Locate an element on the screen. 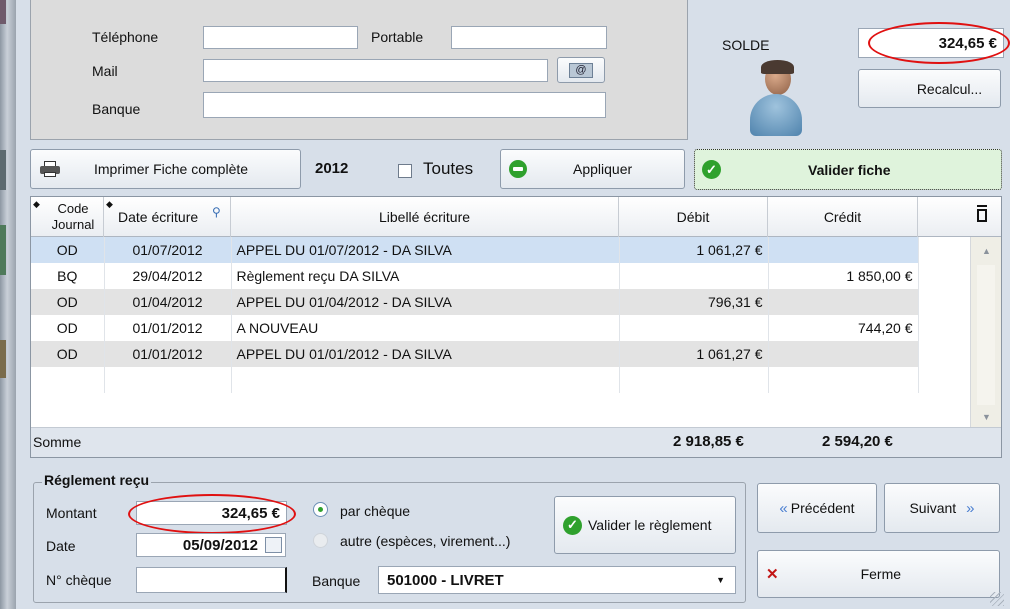  header-code-label: Code Journal is located at coordinates (73, 216).